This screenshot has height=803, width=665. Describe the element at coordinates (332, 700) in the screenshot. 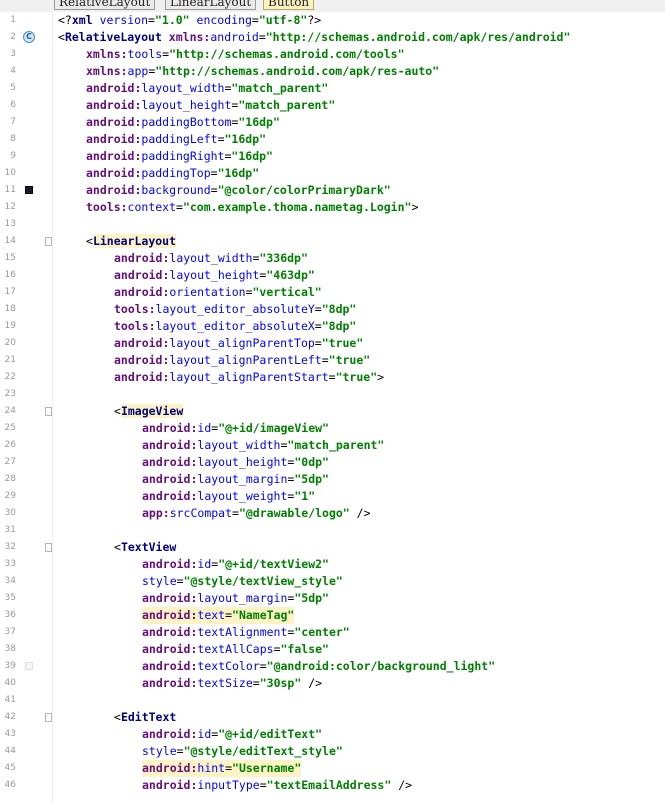

I see `code-line: 41` at that location.